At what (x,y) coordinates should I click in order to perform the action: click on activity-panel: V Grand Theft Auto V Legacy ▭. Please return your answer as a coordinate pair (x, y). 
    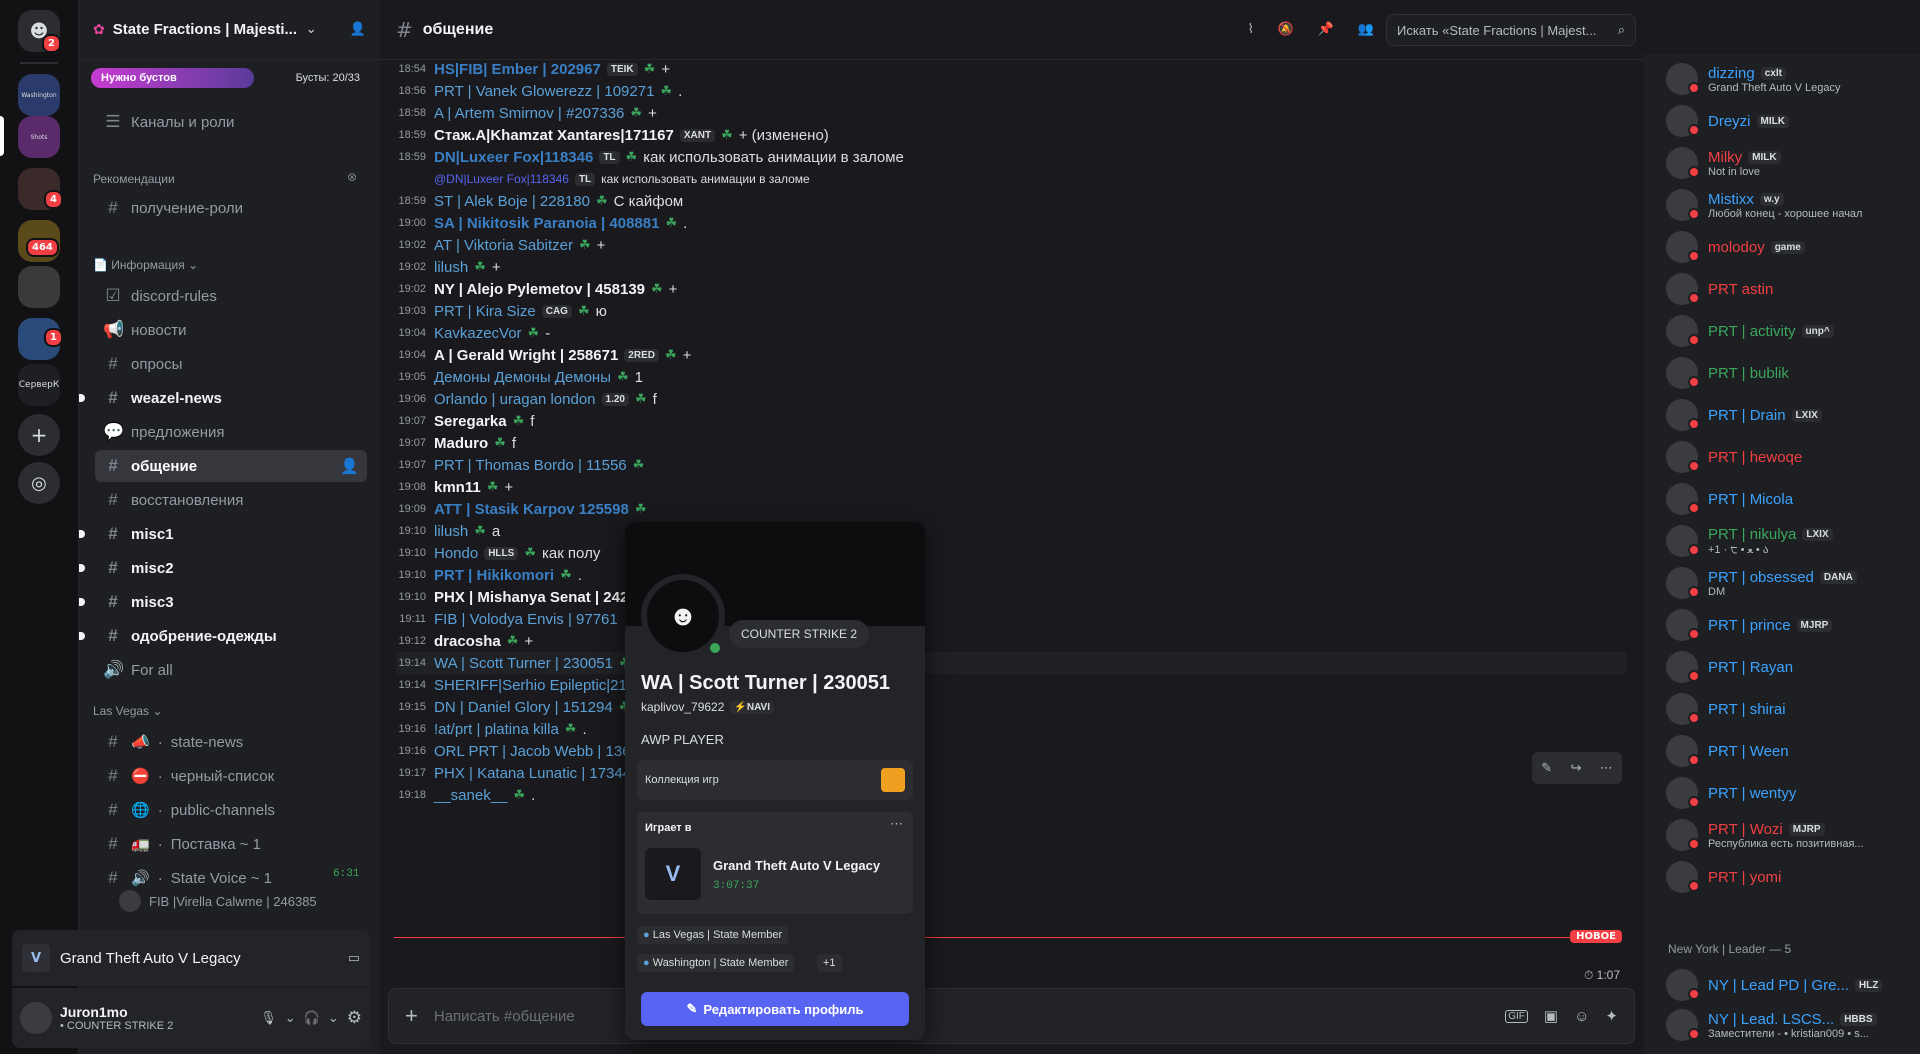
    Looking at the image, I should click on (191, 958).